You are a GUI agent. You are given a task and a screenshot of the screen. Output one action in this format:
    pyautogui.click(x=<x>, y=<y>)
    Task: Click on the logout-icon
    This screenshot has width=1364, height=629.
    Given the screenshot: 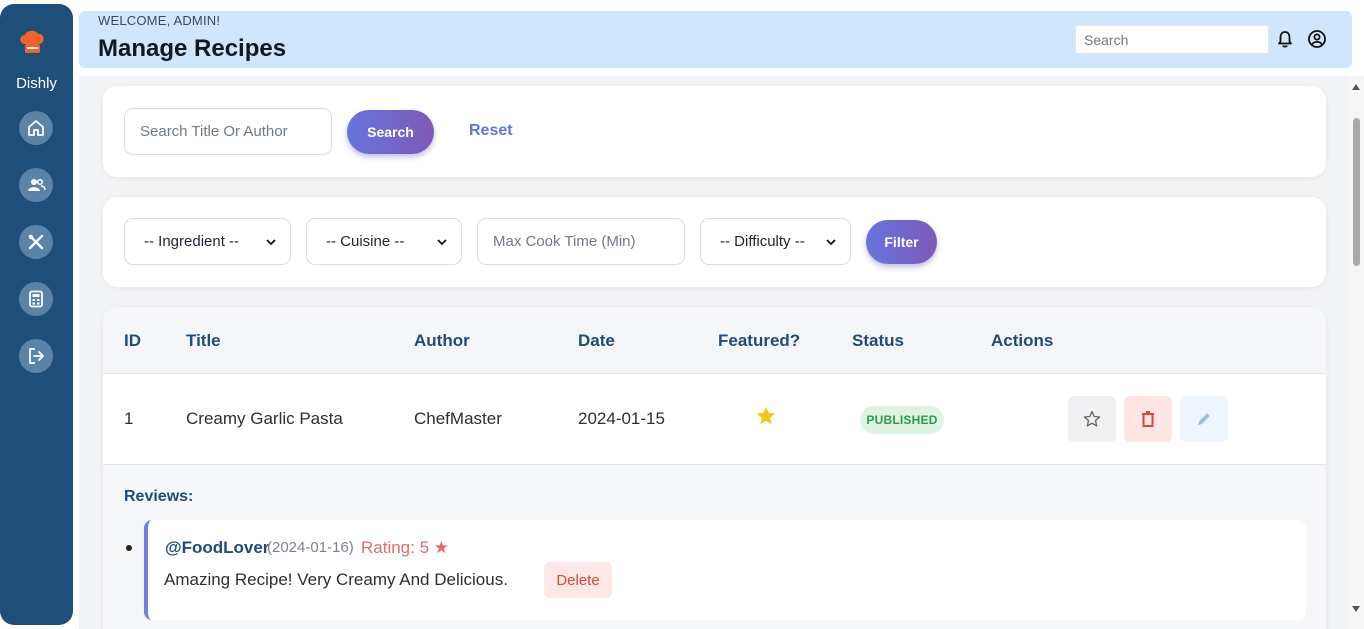 What is the action you would take?
    pyautogui.click(x=36, y=356)
    